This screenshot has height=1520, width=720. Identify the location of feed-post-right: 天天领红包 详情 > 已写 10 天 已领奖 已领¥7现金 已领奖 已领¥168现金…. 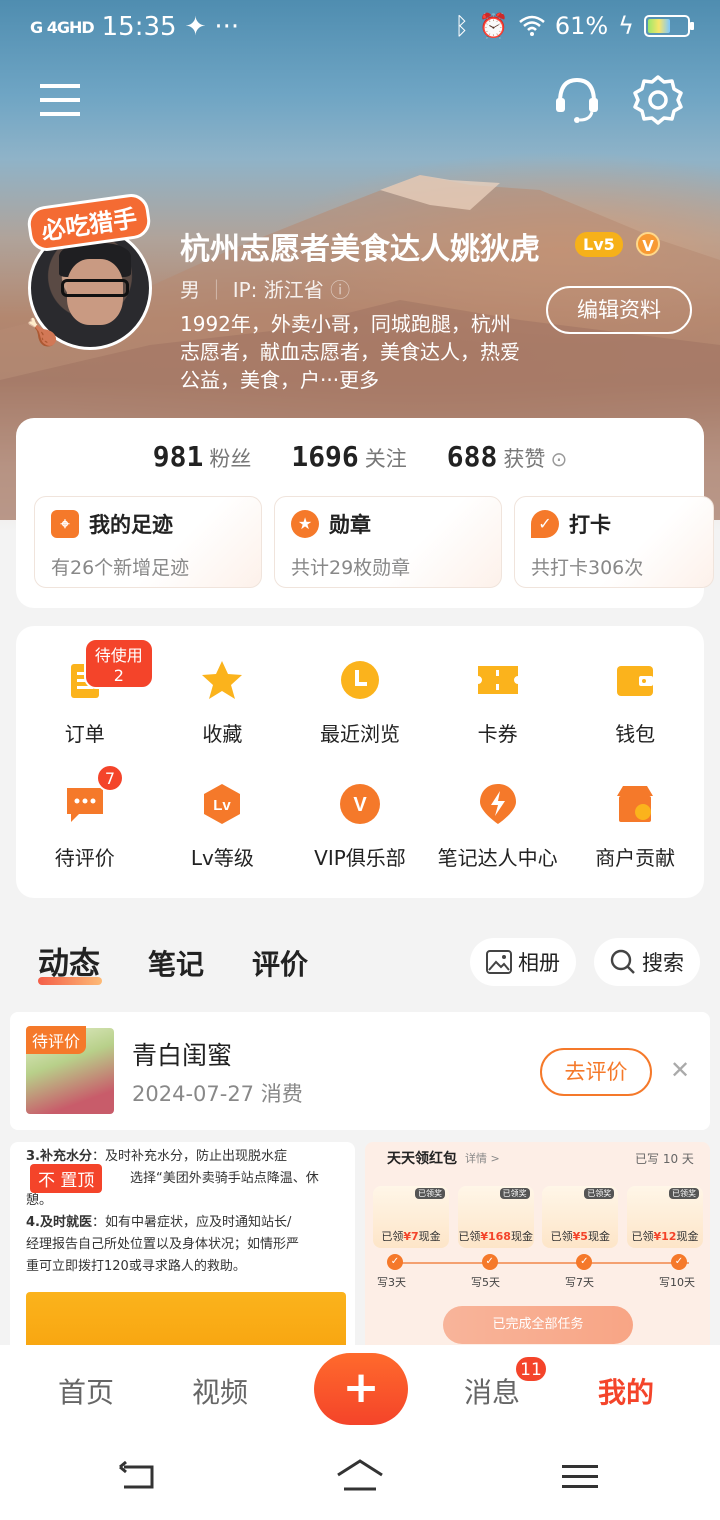
(537, 1247).